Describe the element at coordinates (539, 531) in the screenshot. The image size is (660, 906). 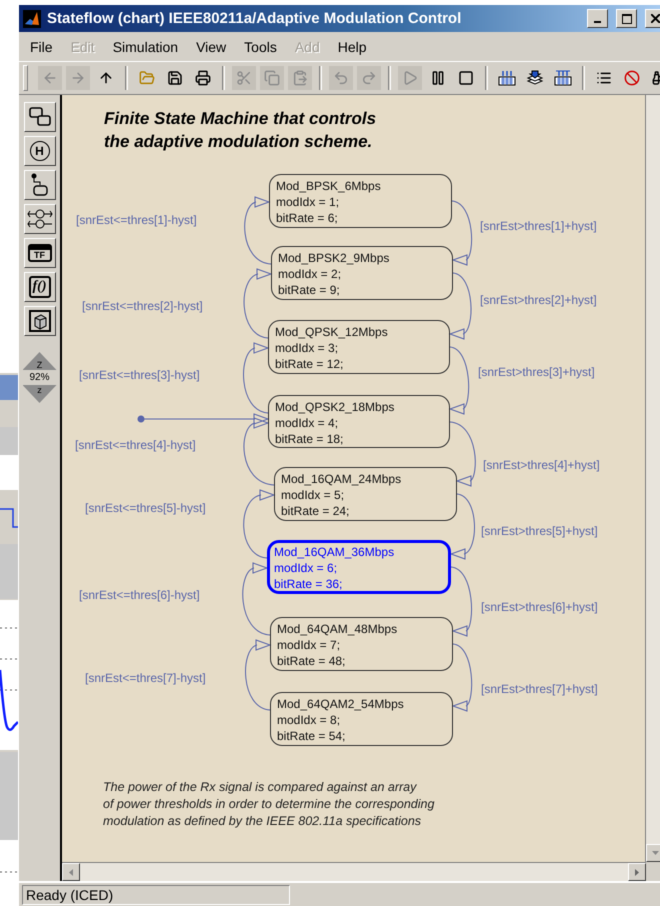
I see `transition-label: [snrEst>thres[5]+hyst]` at that location.